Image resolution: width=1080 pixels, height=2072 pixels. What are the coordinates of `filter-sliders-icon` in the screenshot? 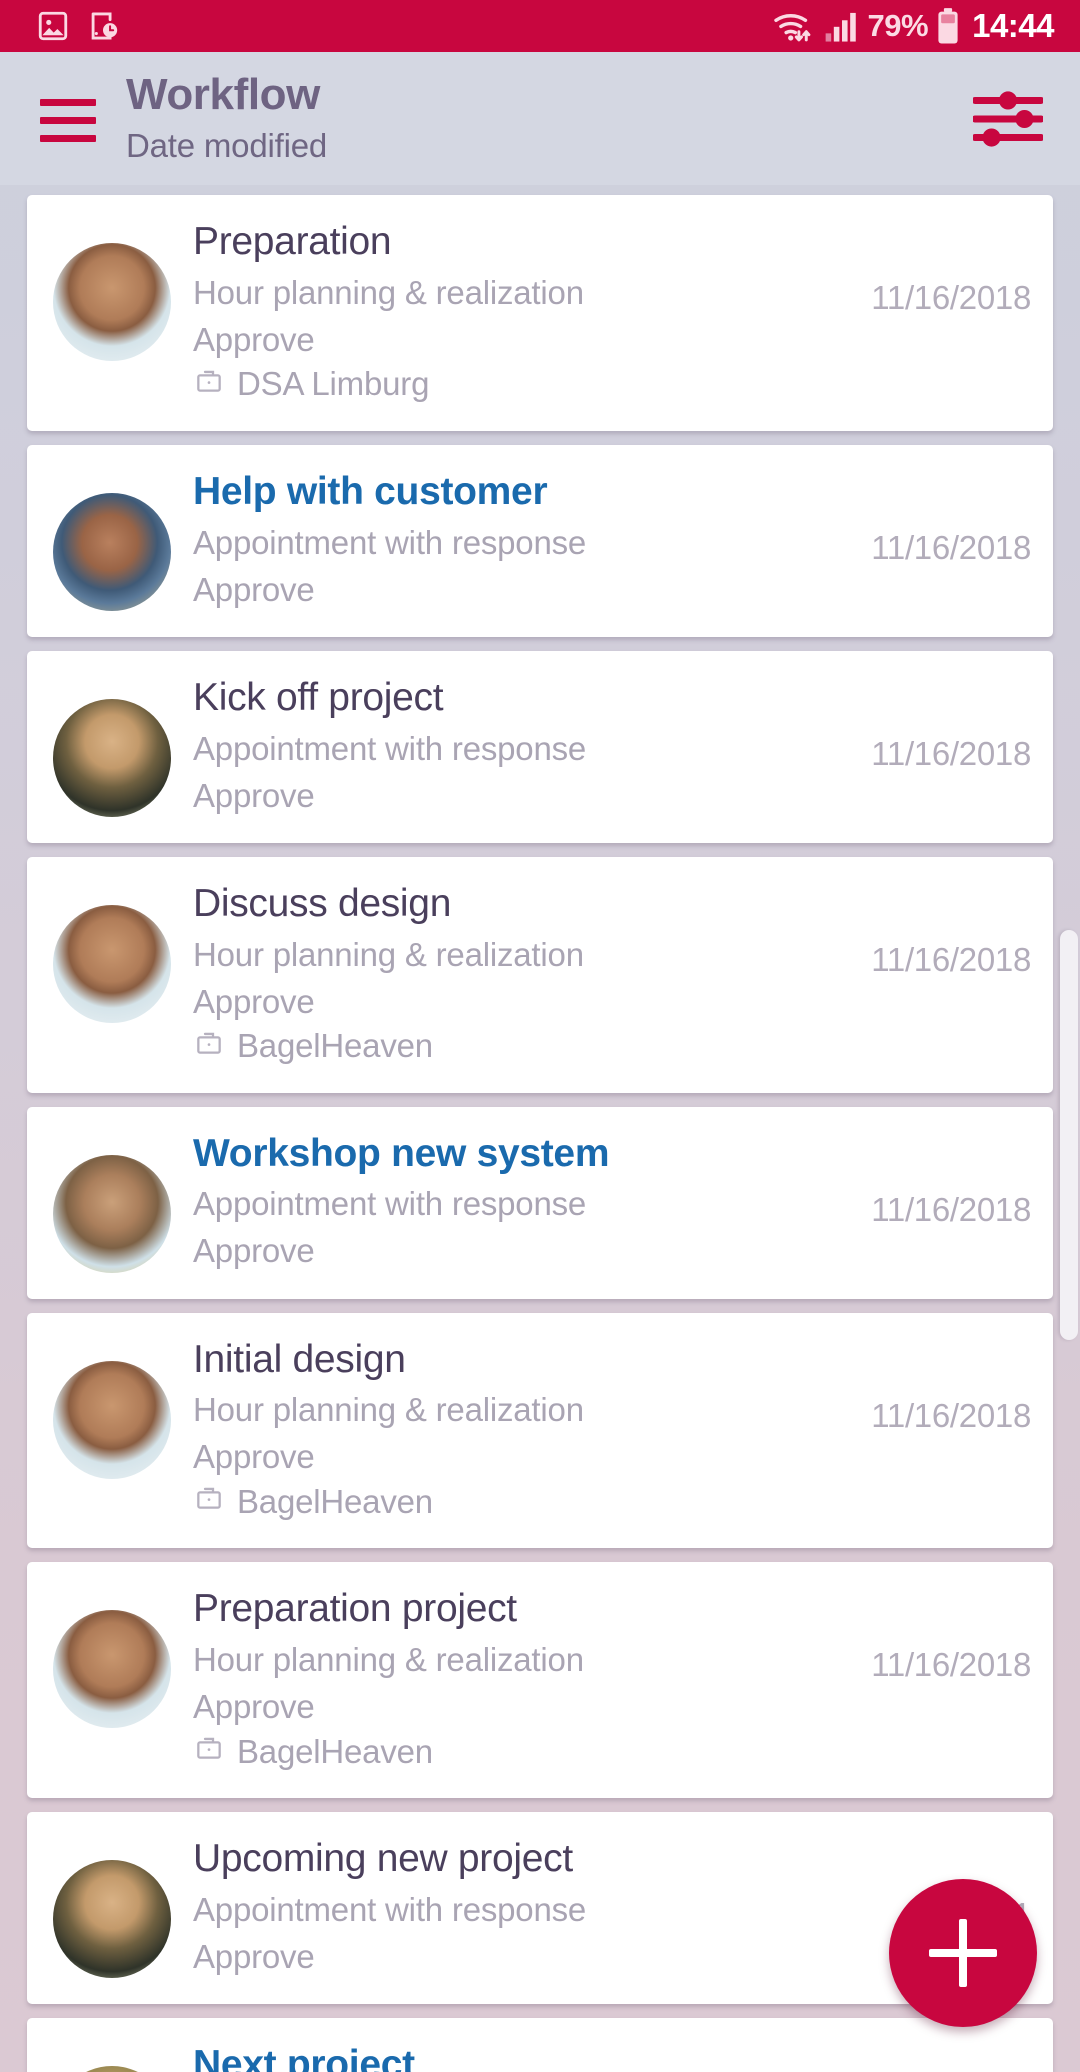 It's located at (1008, 119).